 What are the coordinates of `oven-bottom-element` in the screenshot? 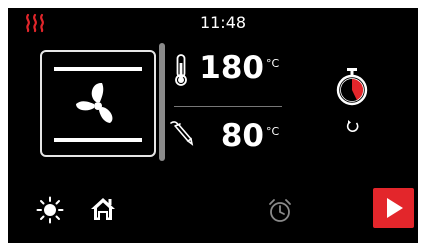 It's located at (98, 140).